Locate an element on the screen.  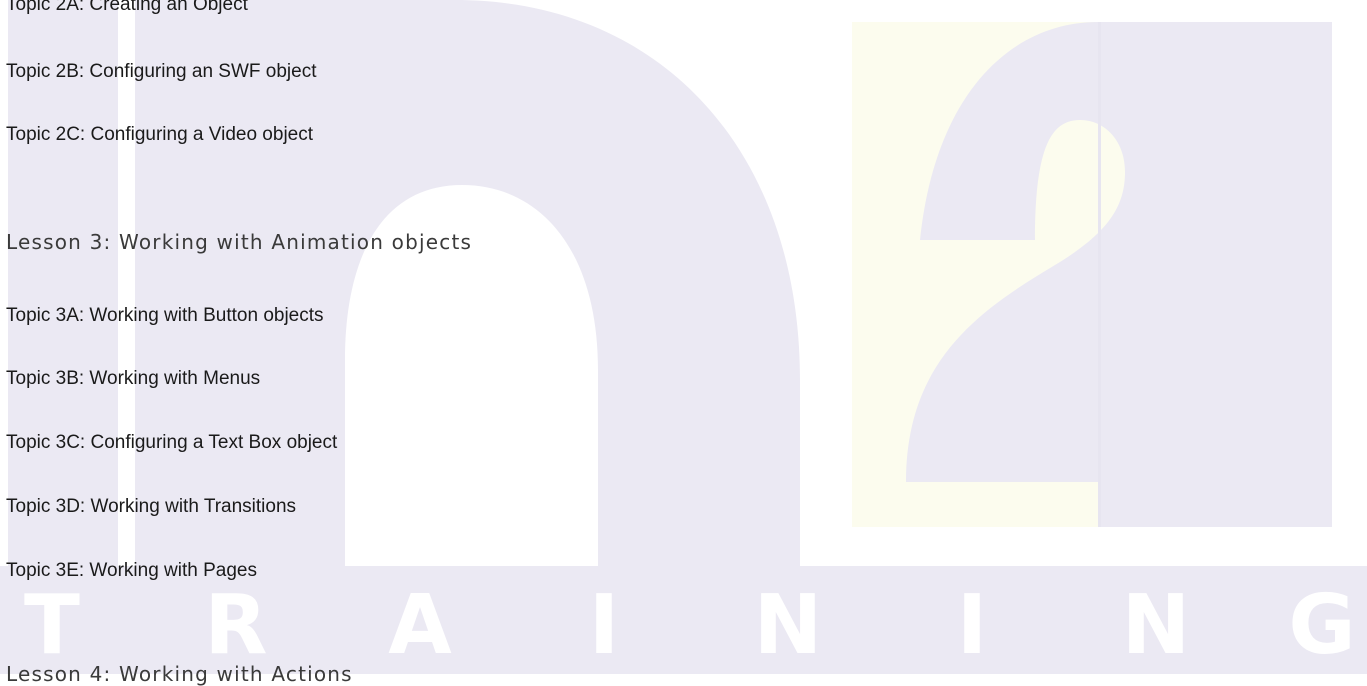
topic-3a: Topic 3A: Working with Button objects is located at coordinates (165, 315).